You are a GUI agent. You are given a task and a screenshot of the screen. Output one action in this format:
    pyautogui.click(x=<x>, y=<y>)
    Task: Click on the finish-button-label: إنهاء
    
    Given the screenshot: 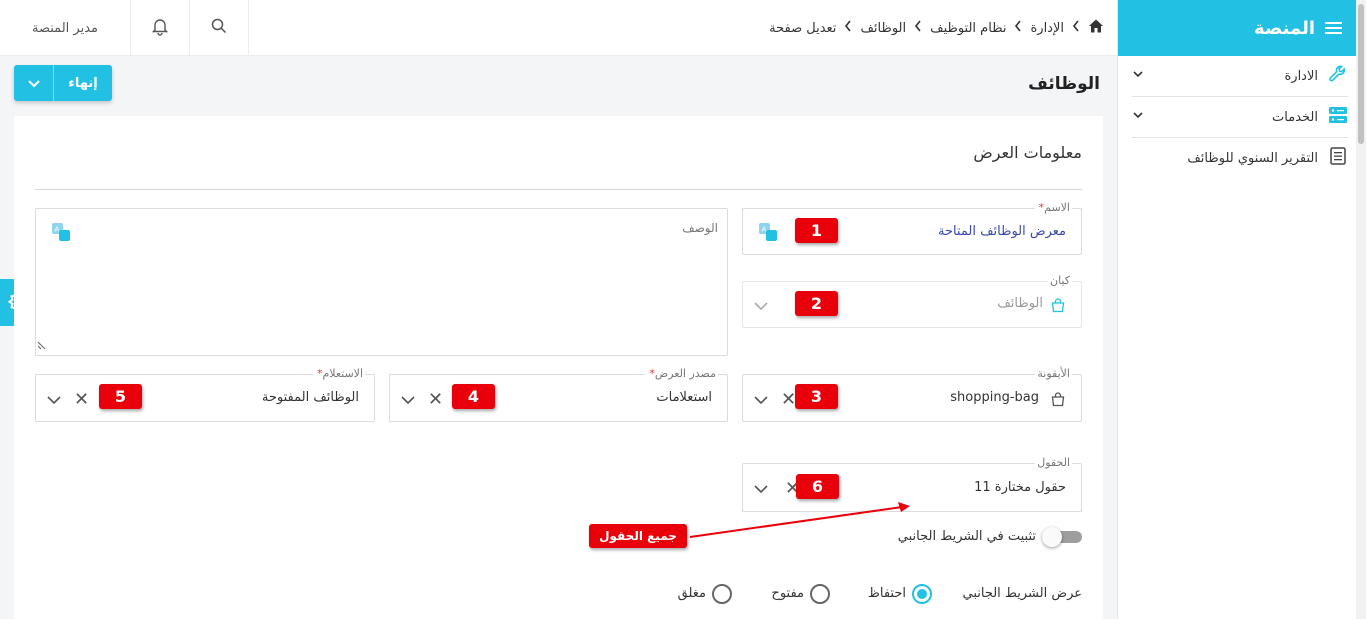 What is the action you would take?
    pyautogui.click(x=83, y=83)
    